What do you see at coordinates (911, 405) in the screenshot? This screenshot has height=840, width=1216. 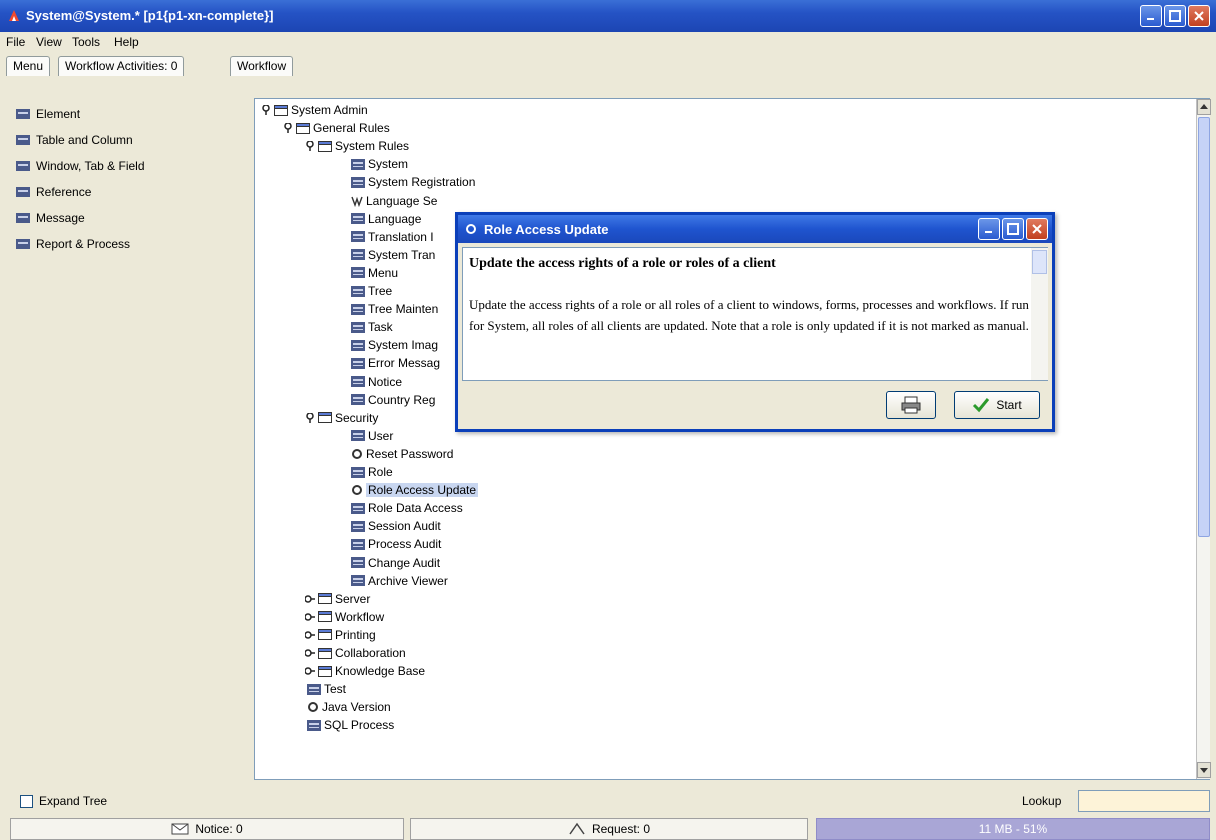 I see `print-button` at bounding box center [911, 405].